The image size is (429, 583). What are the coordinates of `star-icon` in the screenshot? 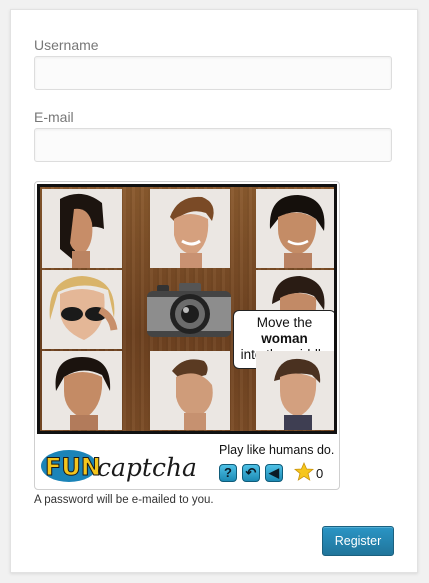 It's located at (304, 471).